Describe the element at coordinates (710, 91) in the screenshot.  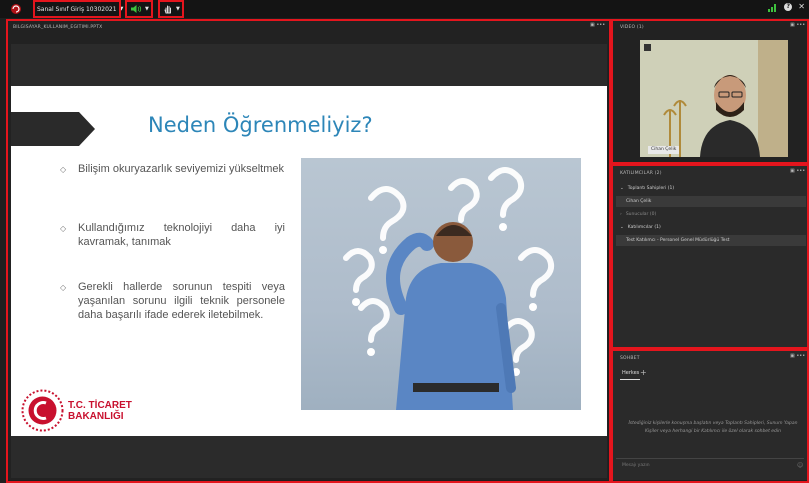
I see `highlight-video-pod` at that location.